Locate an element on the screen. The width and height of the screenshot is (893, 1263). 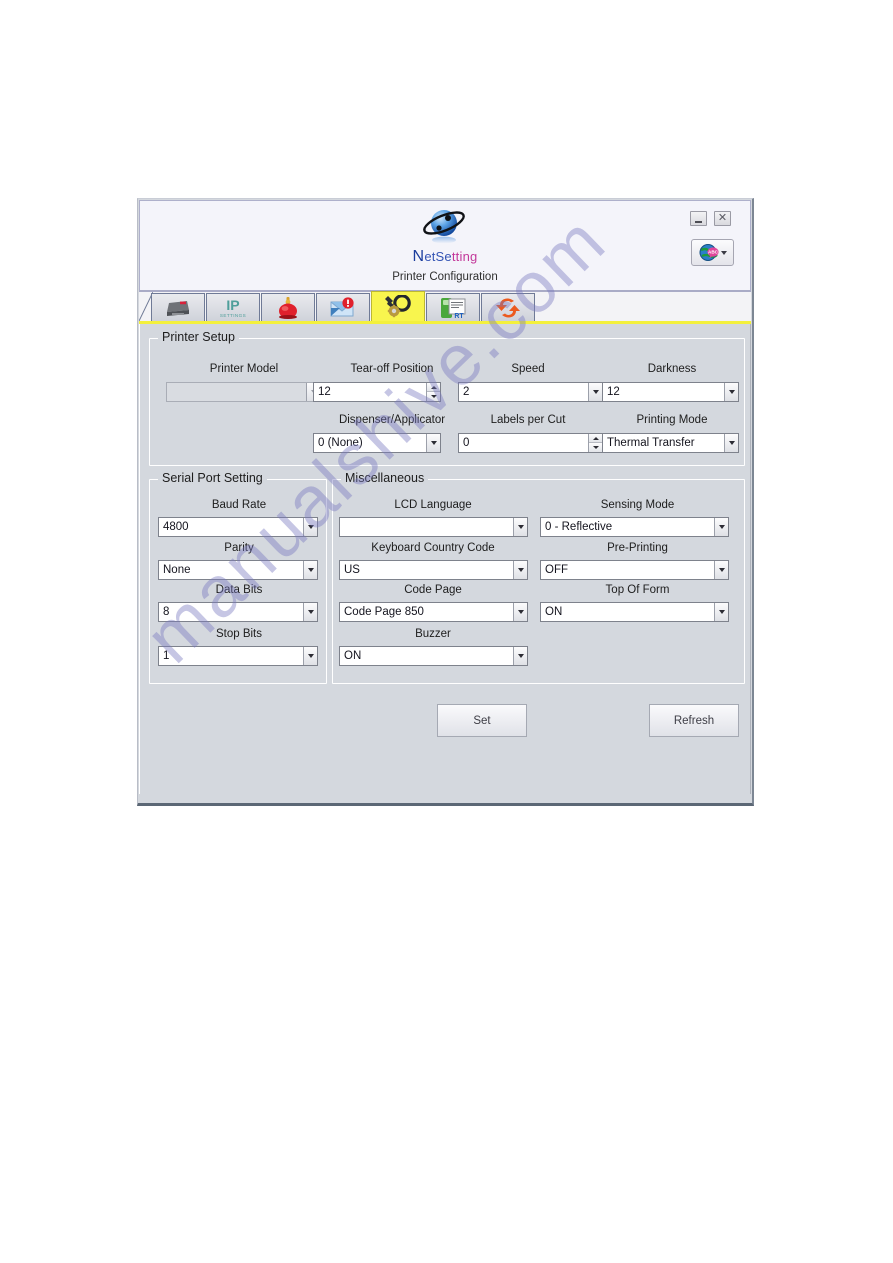
tab-strip: IP SETTINGS RT is located at coordinates (445, 307).